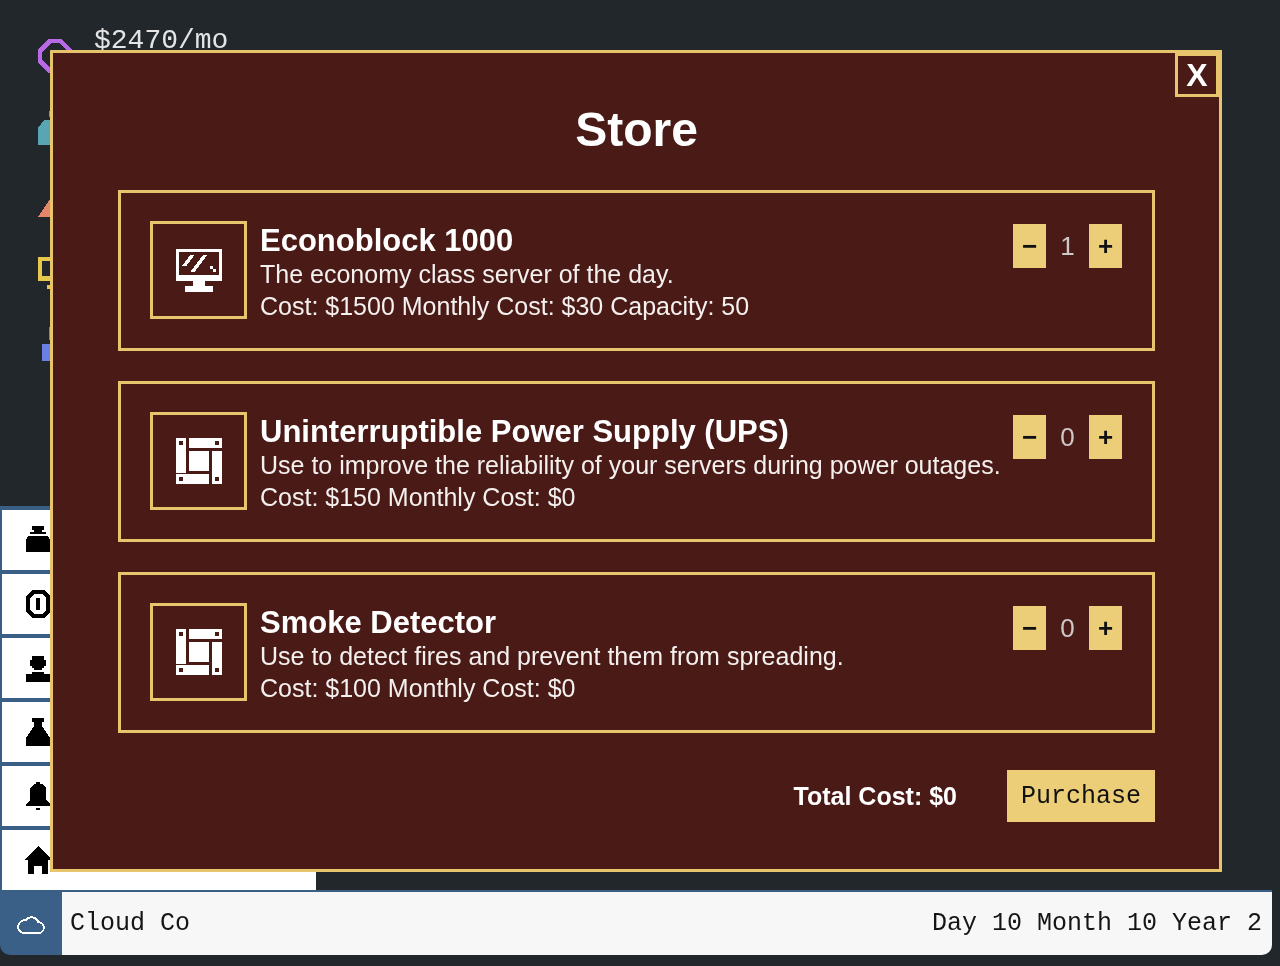  What do you see at coordinates (525, 432) in the screenshot?
I see `product-name: Uninterruptible Power Supply (UPS)` at bounding box center [525, 432].